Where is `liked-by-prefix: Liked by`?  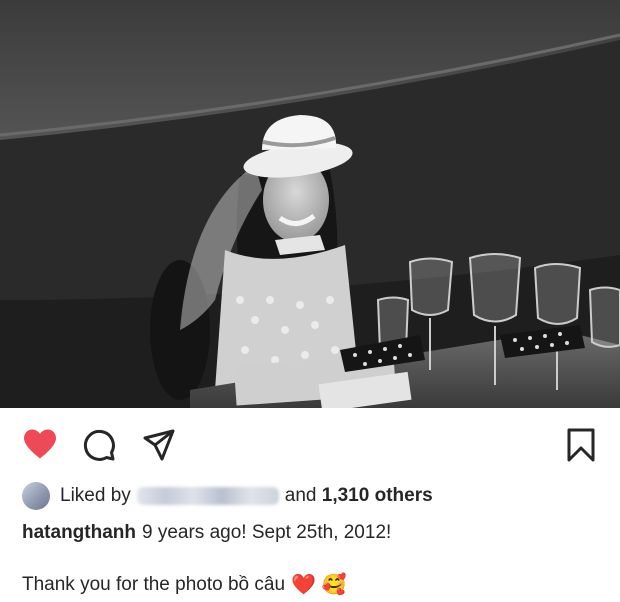
liked-by-prefix: Liked by is located at coordinates (95, 495).